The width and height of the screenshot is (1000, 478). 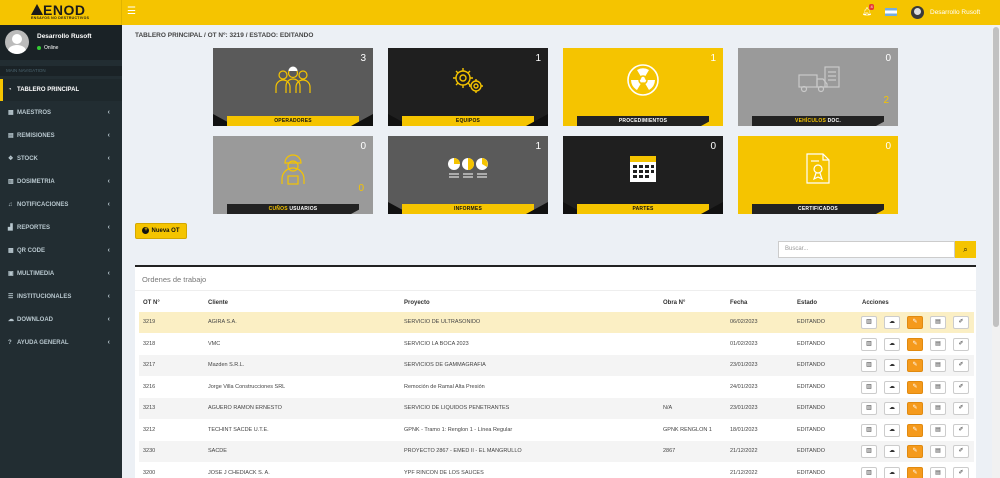 What do you see at coordinates (818, 87) in the screenshot?
I see `card-doc: 0 2 VEHÍCULOS DOC.` at bounding box center [818, 87].